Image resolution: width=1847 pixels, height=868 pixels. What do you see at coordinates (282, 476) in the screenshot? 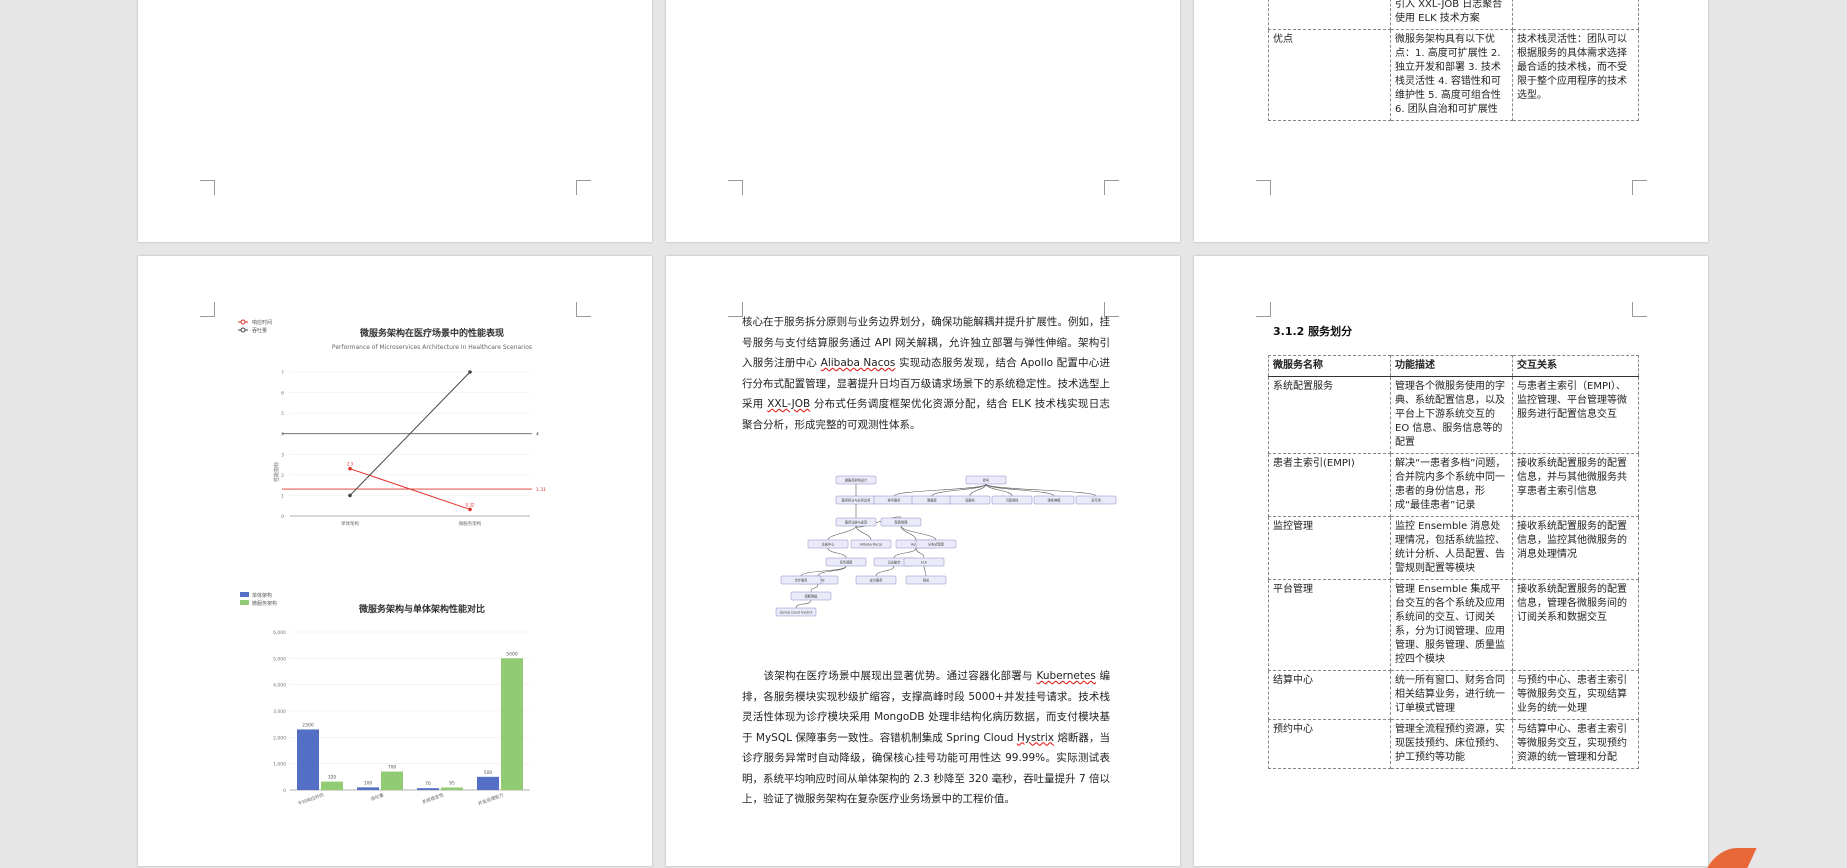
I see `y-tick-label: 2` at bounding box center [282, 476].